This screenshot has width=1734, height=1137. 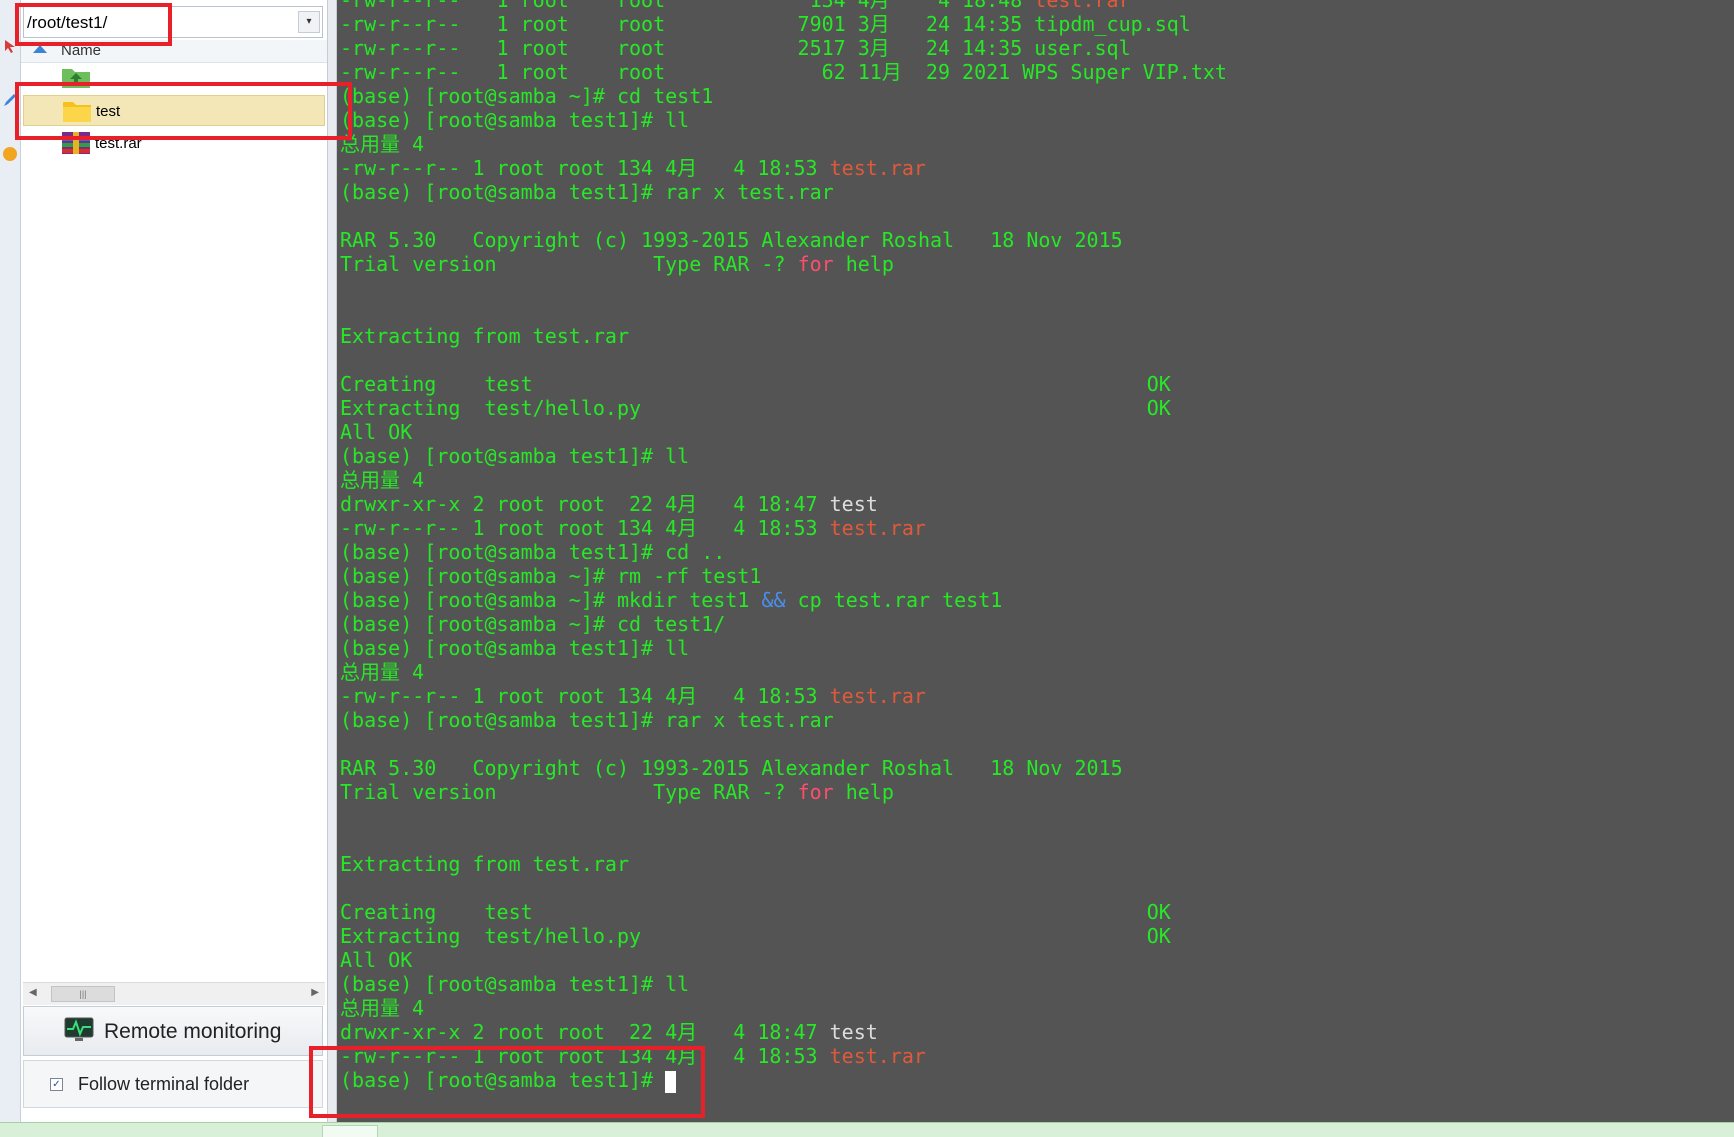 What do you see at coordinates (503, 1080) in the screenshot?
I see `terminal-text: (base) [root@samba test1]#` at bounding box center [503, 1080].